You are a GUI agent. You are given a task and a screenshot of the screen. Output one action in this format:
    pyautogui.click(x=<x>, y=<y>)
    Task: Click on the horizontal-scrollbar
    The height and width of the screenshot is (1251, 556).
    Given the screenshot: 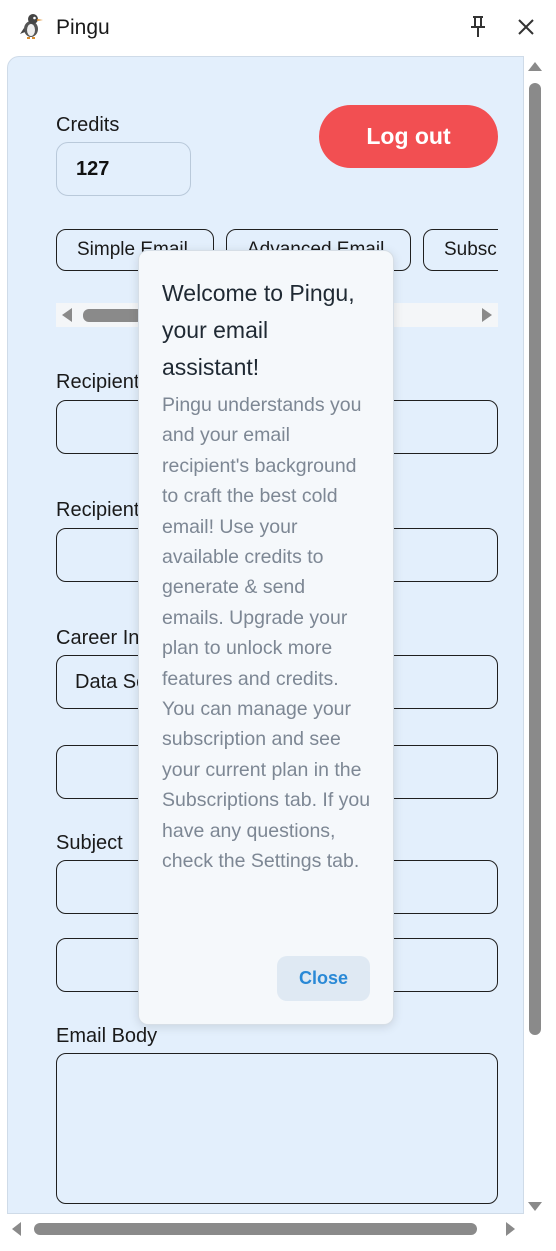 What is the action you would take?
    pyautogui.click(x=264, y=1229)
    